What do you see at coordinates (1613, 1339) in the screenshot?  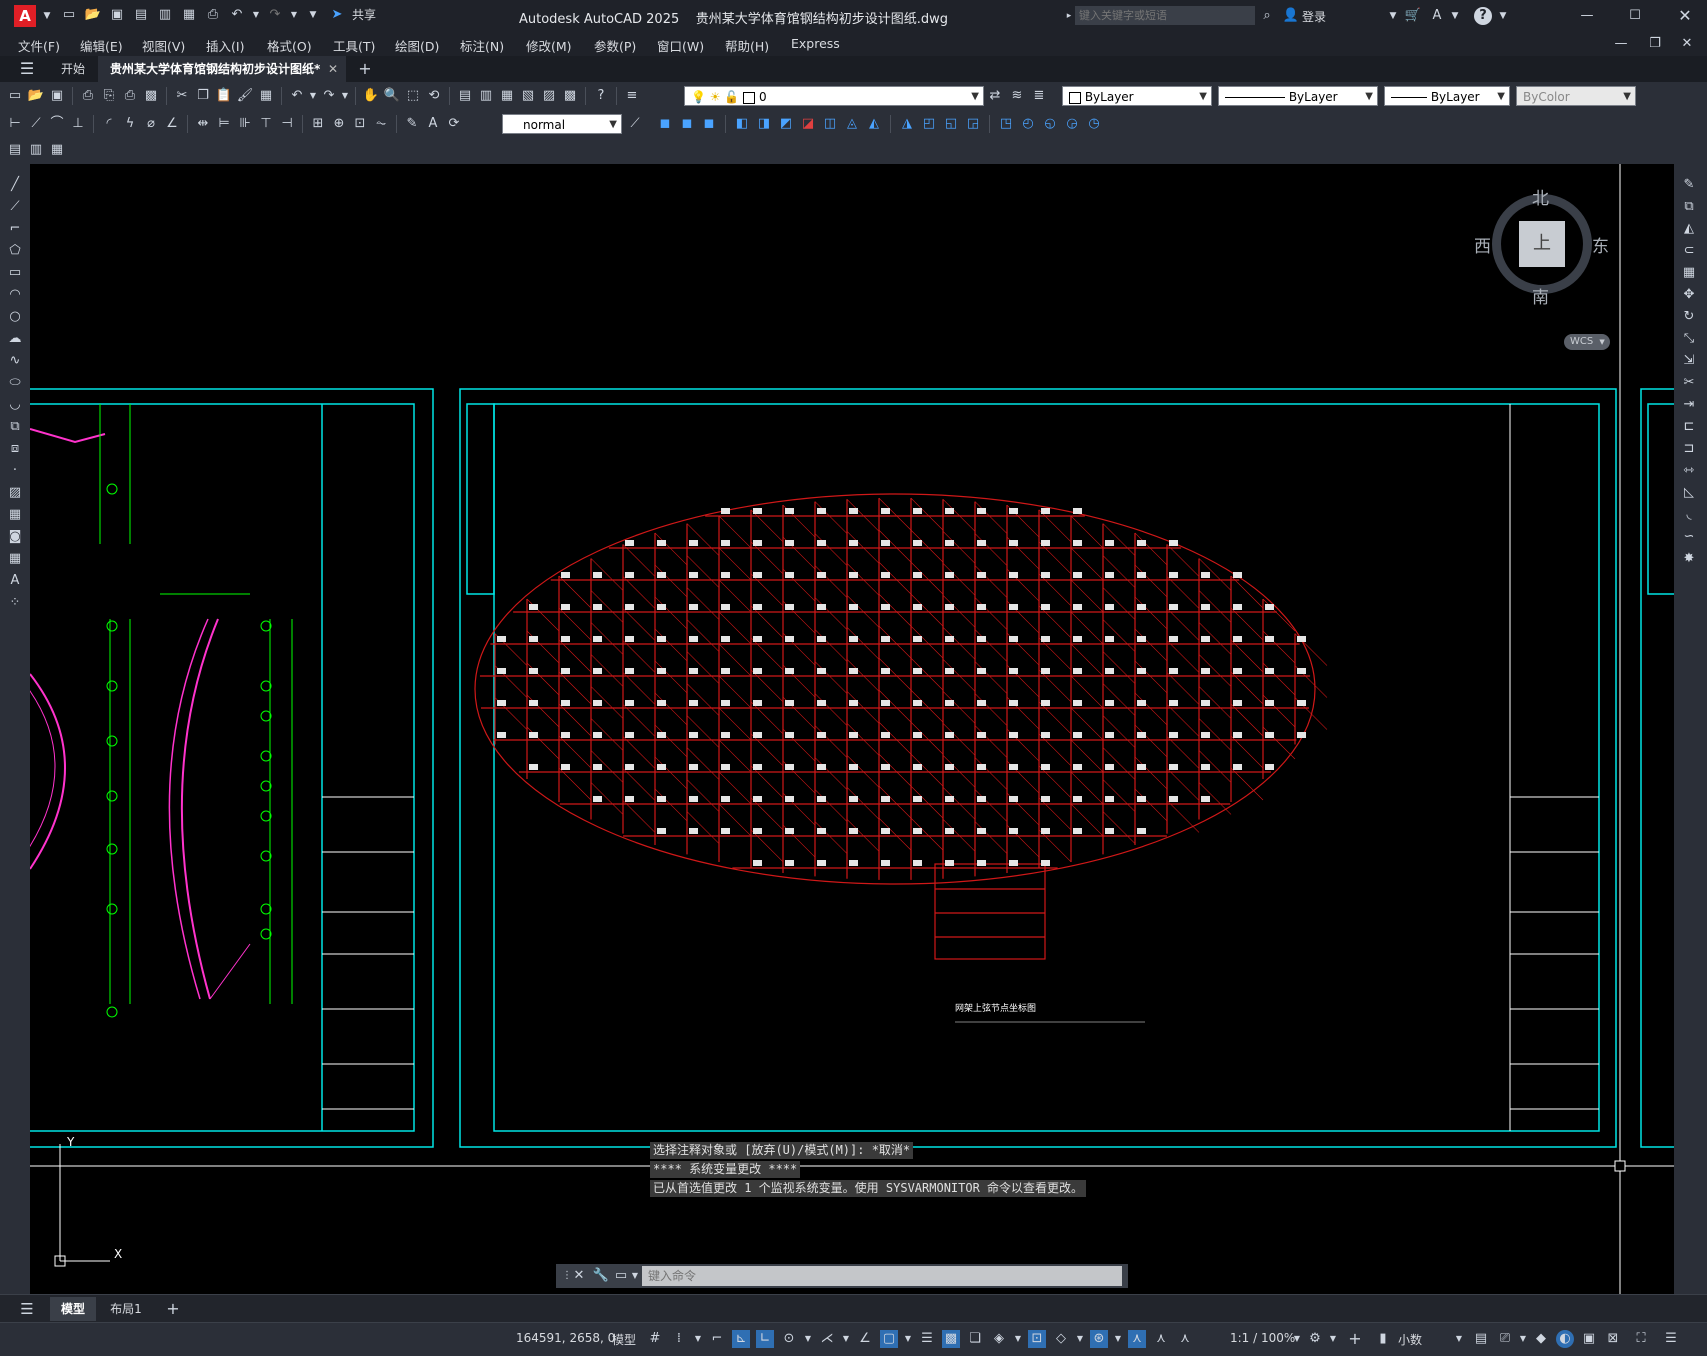 I see `customization-icon: ⊠` at bounding box center [1613, 1339].